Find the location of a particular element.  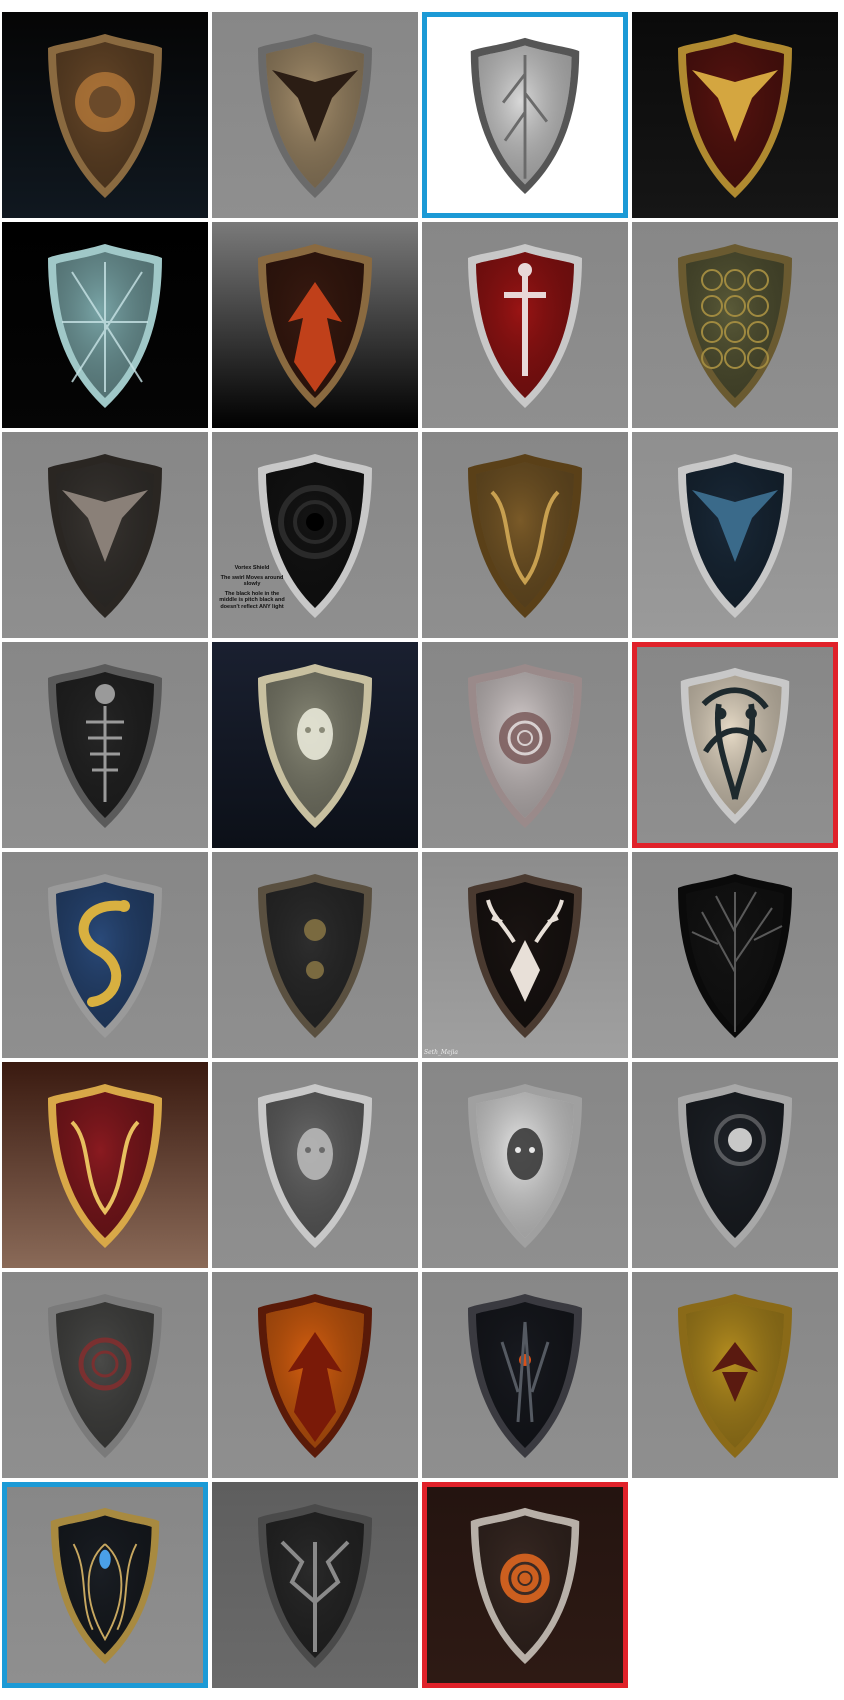

maiden-icon is located at coordinates (525, 1154).